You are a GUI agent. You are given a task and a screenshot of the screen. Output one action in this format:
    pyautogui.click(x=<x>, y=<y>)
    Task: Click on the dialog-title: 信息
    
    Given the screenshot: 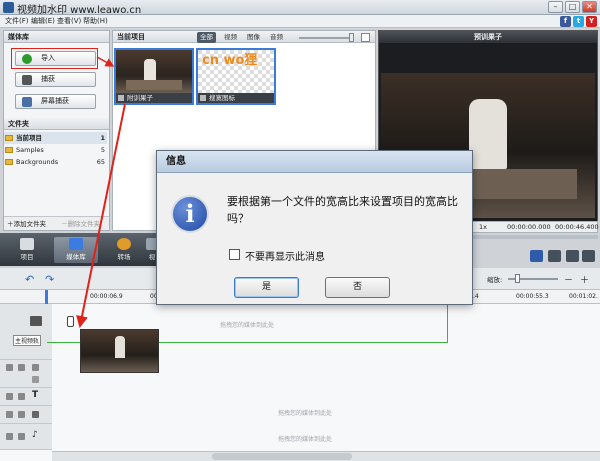 What is the action you would take?
    pyautogui.click(x=314, y=162)
    